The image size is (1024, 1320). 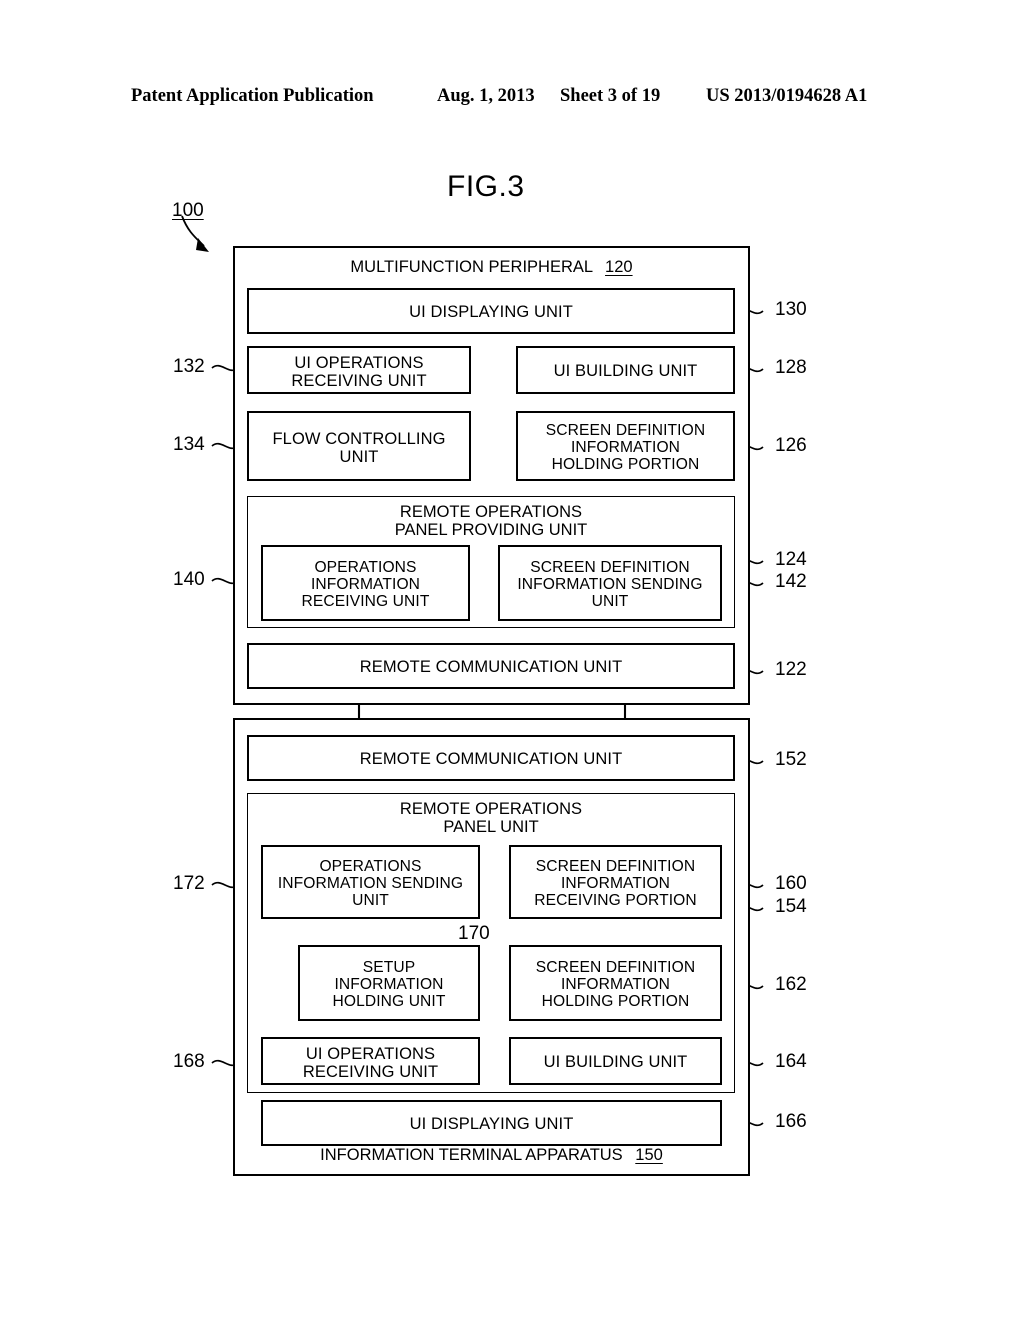 I want to click on terminal-ui-operations-receiving-unit: UI OPERATIONS RECEIVING UNIT, so click(x=370, y=1061).